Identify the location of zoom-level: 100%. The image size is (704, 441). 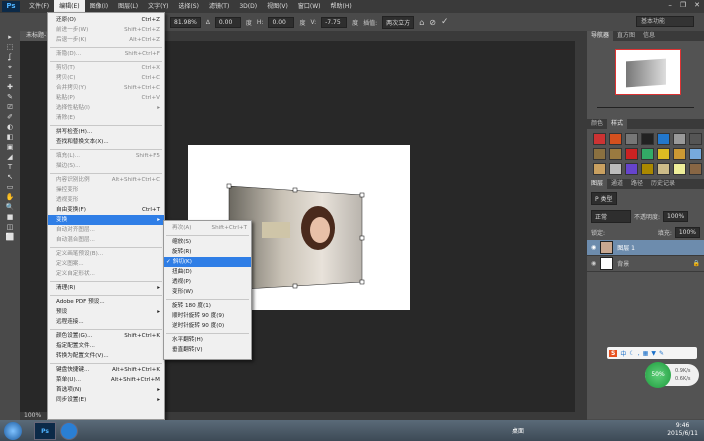
(32, 415).